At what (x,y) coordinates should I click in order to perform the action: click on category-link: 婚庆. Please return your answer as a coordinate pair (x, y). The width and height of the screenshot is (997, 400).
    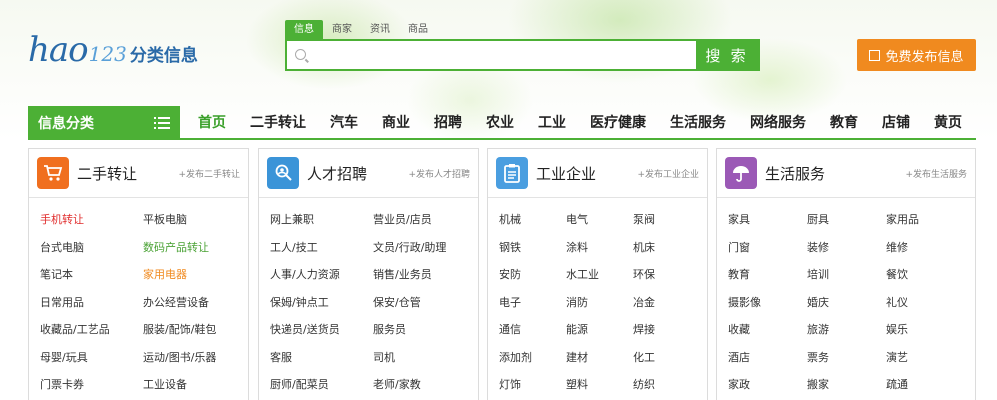
    Looking at the image, I should click on (846, 309).